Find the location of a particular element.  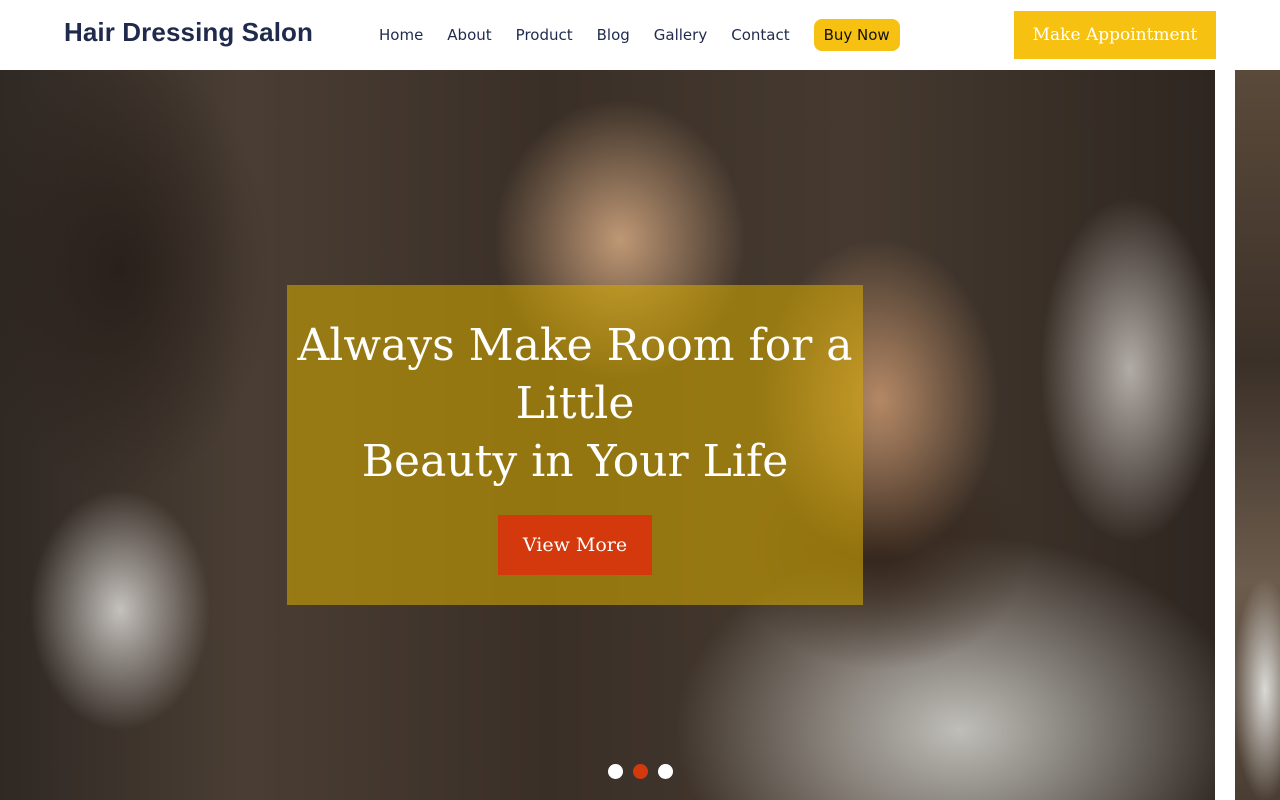

next-slide-preview is located at coordinates (1257, 435).